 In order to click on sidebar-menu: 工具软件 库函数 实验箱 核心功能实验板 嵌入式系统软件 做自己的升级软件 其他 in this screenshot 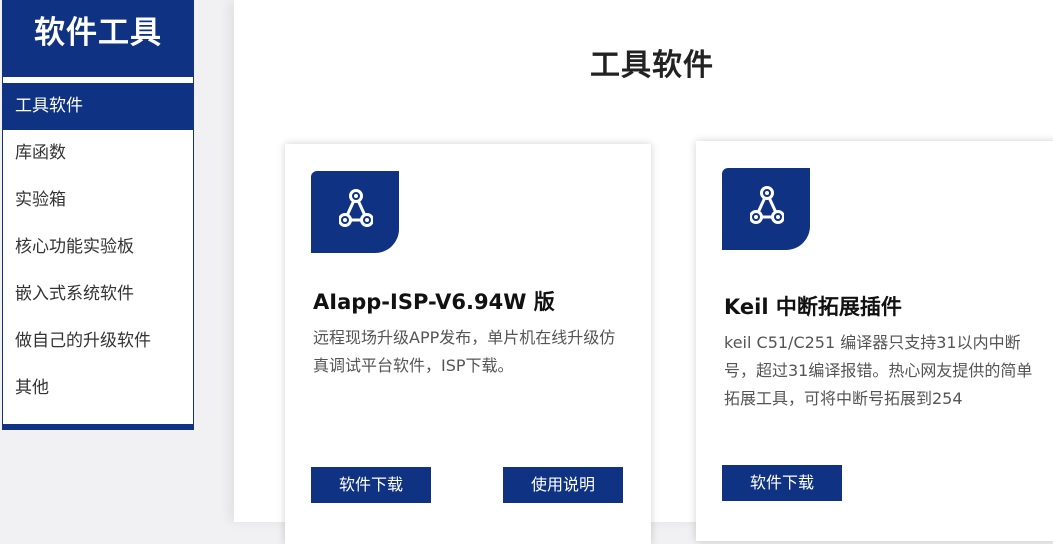, I will do `click(98, 247)`.